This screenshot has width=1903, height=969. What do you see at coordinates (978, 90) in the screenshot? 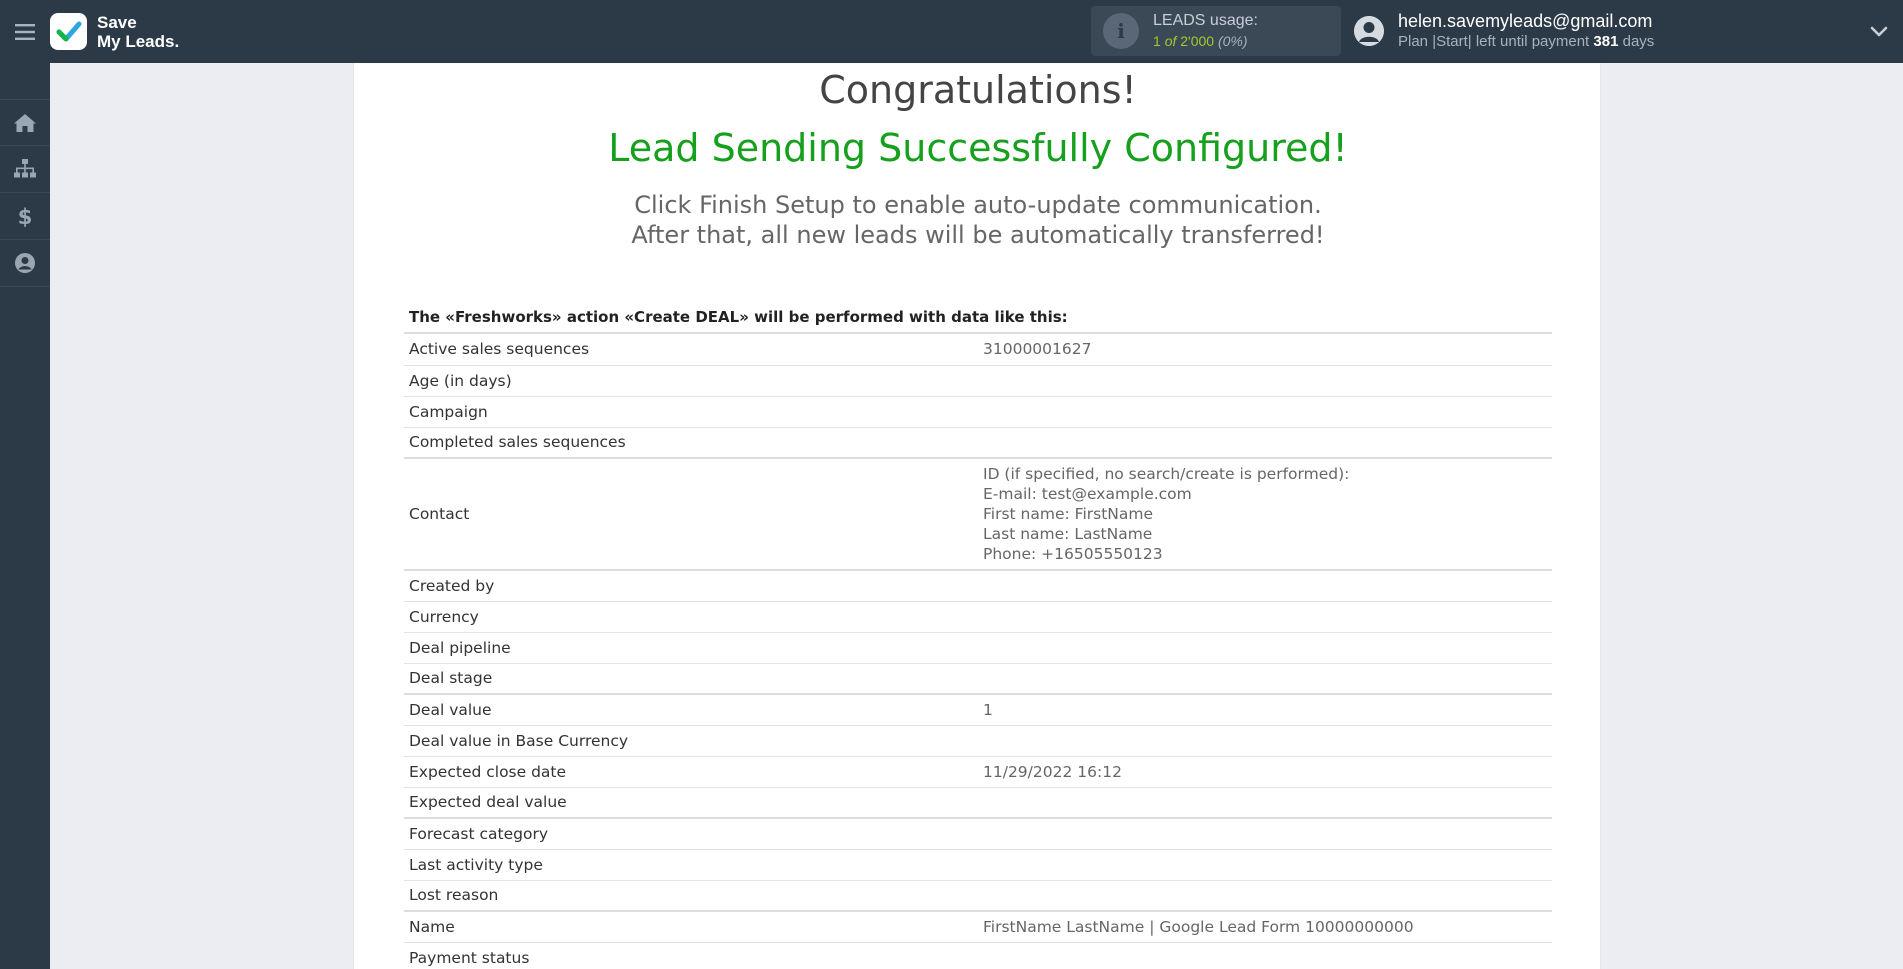
I see `congratulations-heading: Congratulations!` at bounding box center [978, 90].